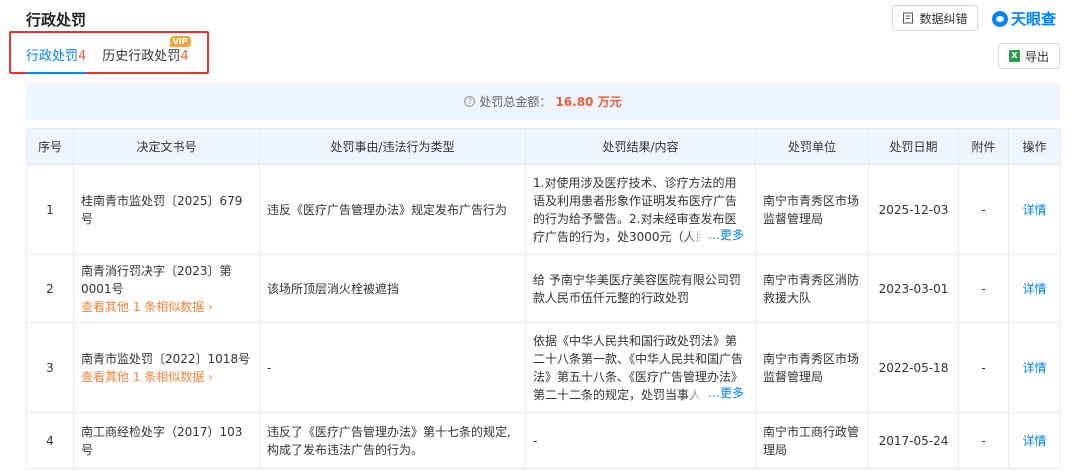 Image resolution: width=1080 pixels, height=476 pixels. I want to click on export-label: 导出, so click(1036, 56).